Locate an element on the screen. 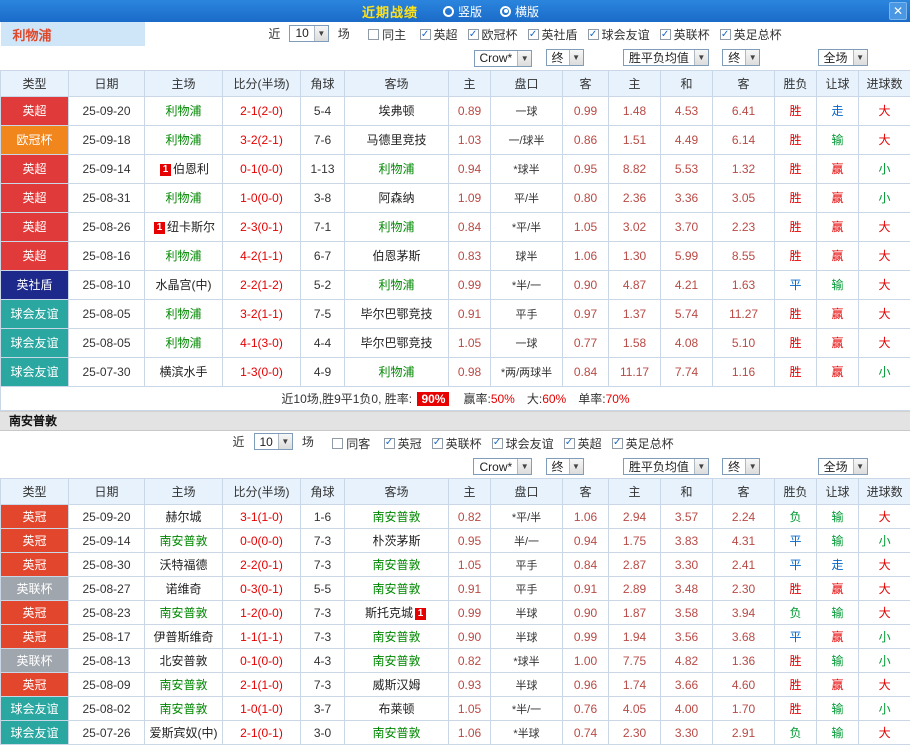  close-button: ✕ is located at coordinates (898, 11).